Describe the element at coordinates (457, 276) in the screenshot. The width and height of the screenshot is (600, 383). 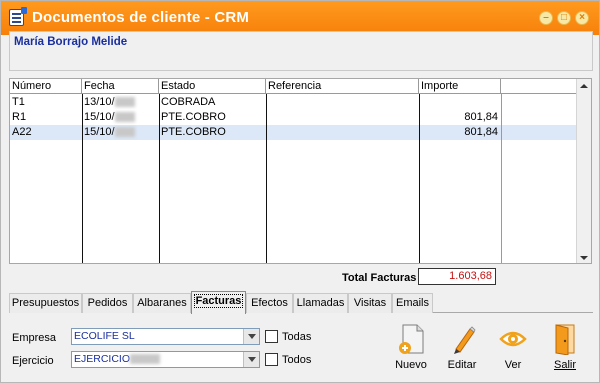
I see `total-value: 1.603,68` at that location.